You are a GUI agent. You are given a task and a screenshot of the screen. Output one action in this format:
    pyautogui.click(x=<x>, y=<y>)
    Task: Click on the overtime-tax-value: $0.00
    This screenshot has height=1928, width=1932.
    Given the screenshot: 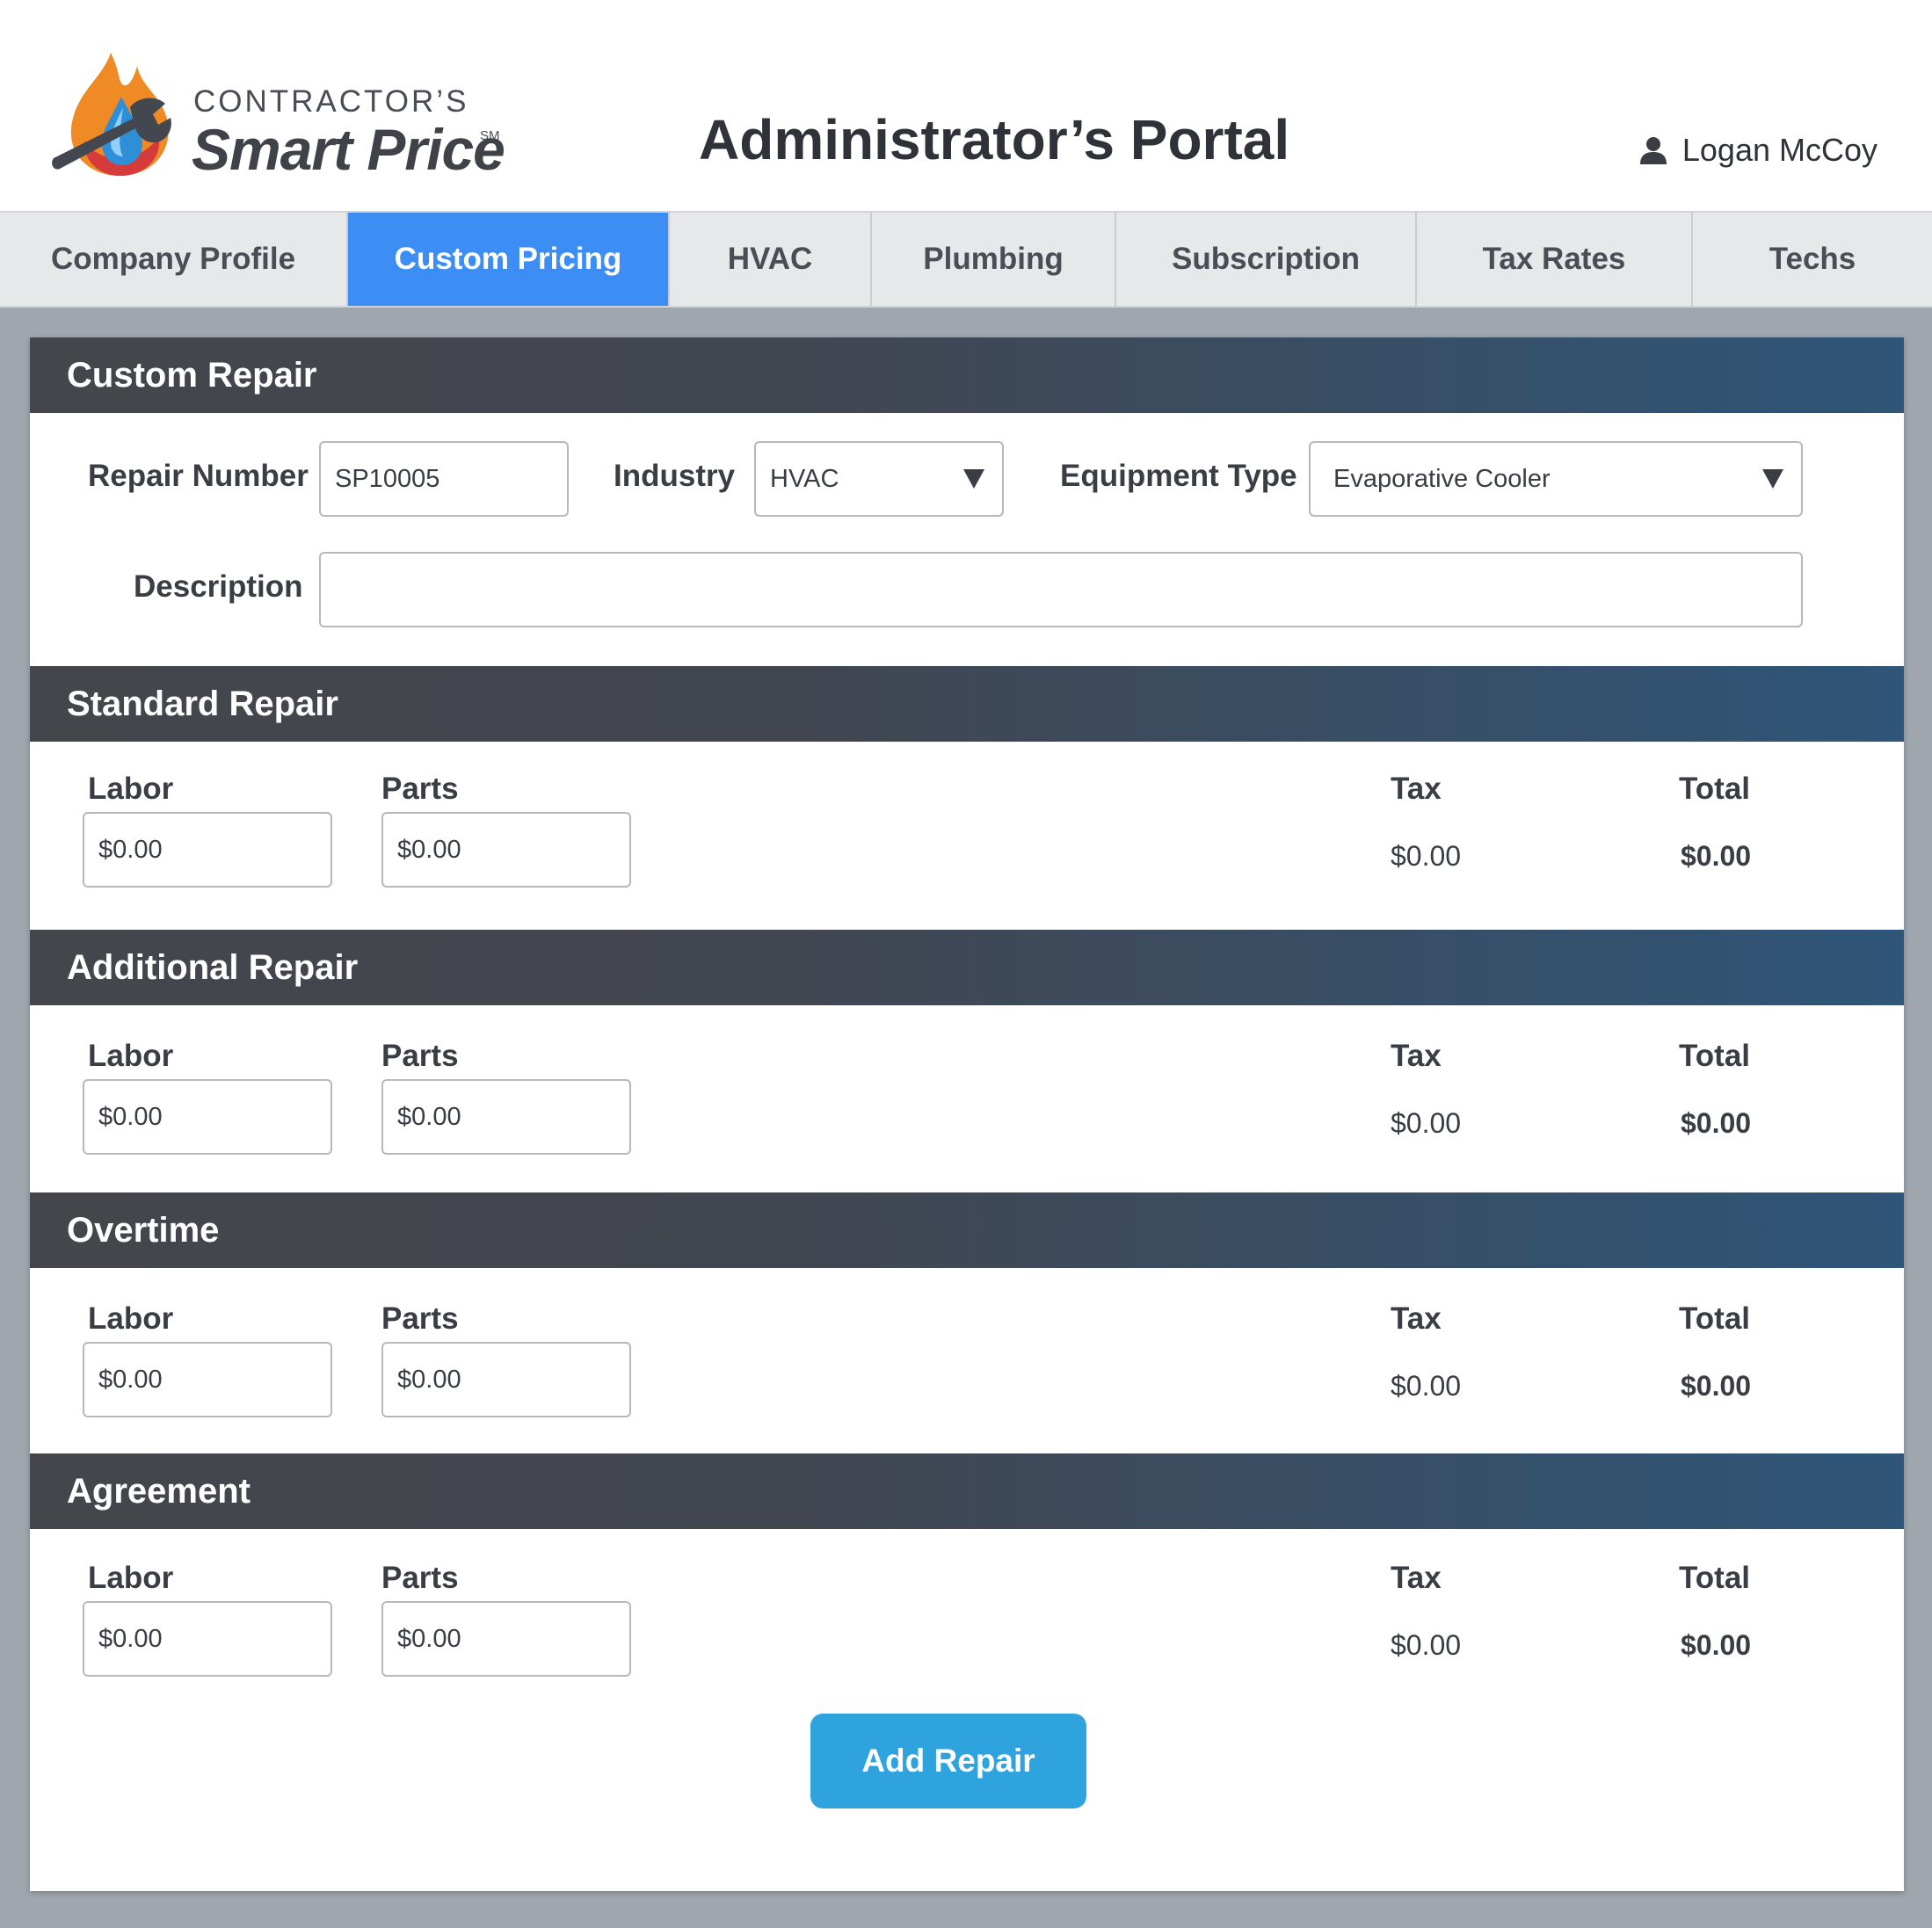 What is the action you would take?
    pyautogui.click(x=1426, y=1386)
    